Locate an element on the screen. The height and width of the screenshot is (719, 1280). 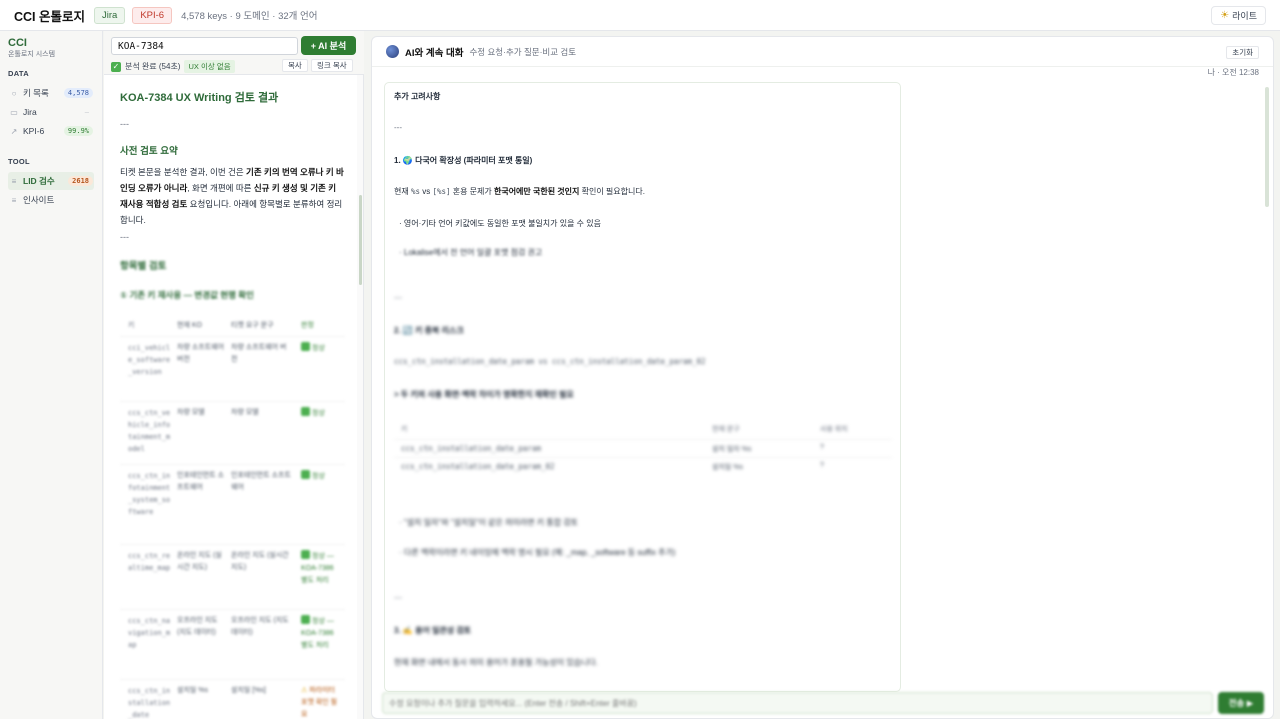
sidebar-item-jira: ▭ Jira — is located at coordinates (51, 112).